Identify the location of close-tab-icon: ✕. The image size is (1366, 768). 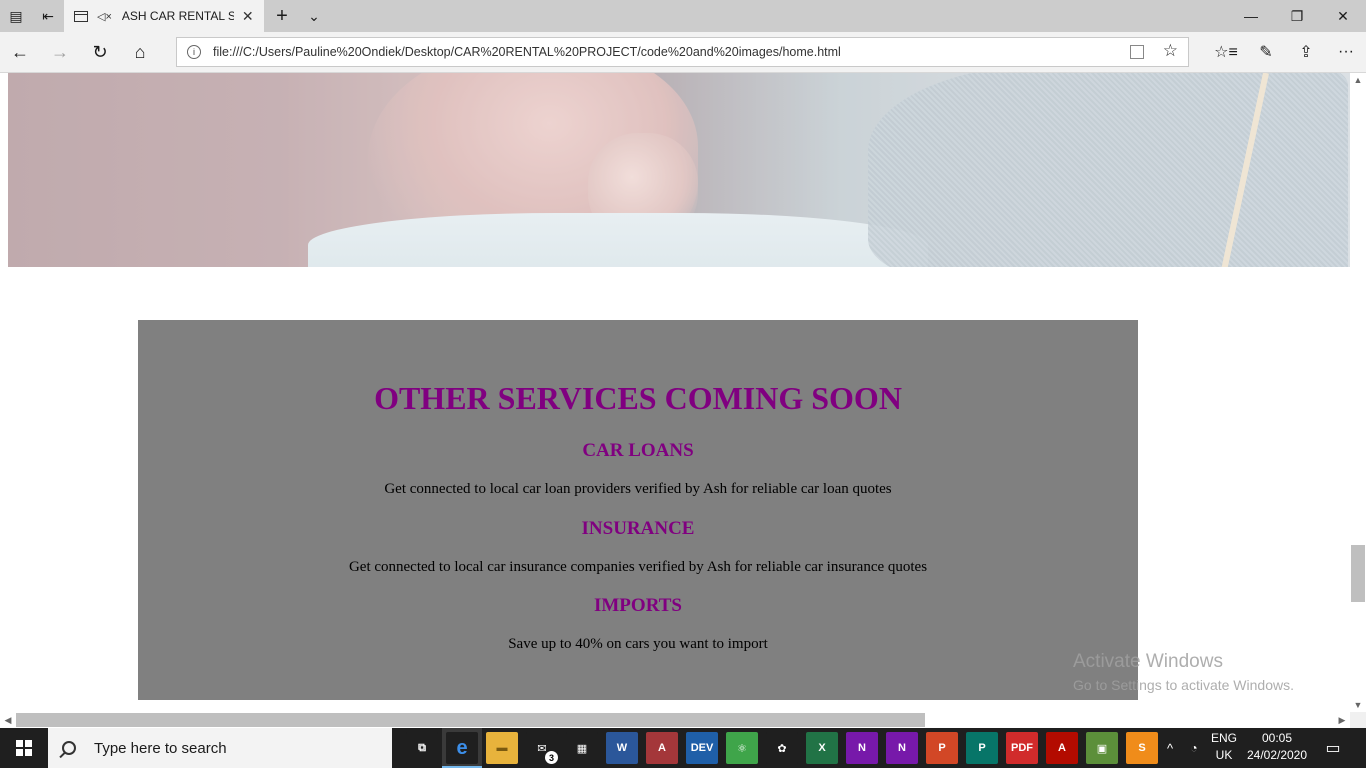
(248, 16).